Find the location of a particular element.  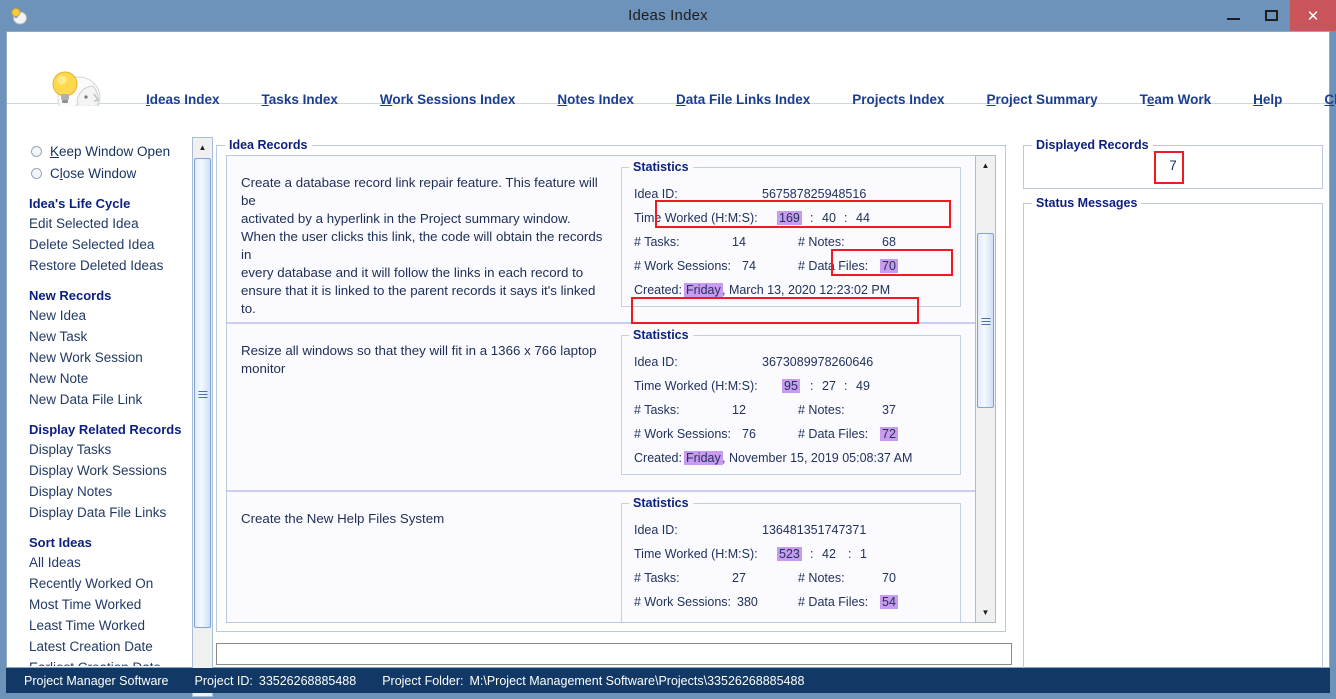

idea-id-value: 3673089978260646 is located at coordinates (818, 362).